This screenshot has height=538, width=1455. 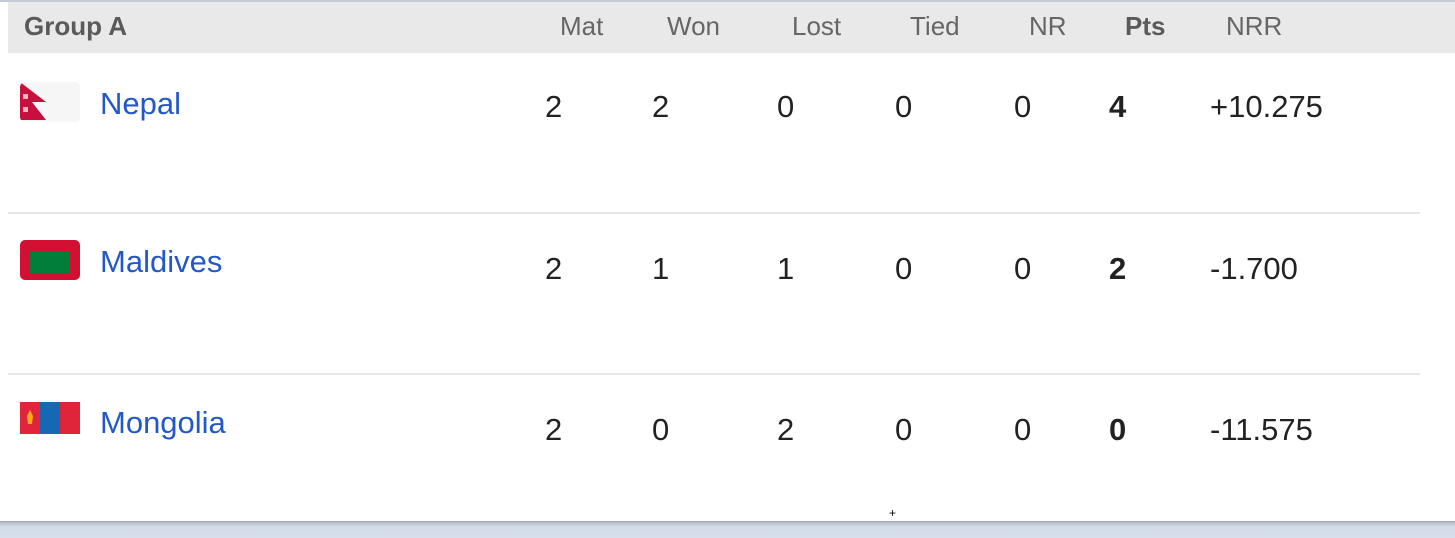 I want to click on nrr-value: -1.700, so click(x=1254, y=268).